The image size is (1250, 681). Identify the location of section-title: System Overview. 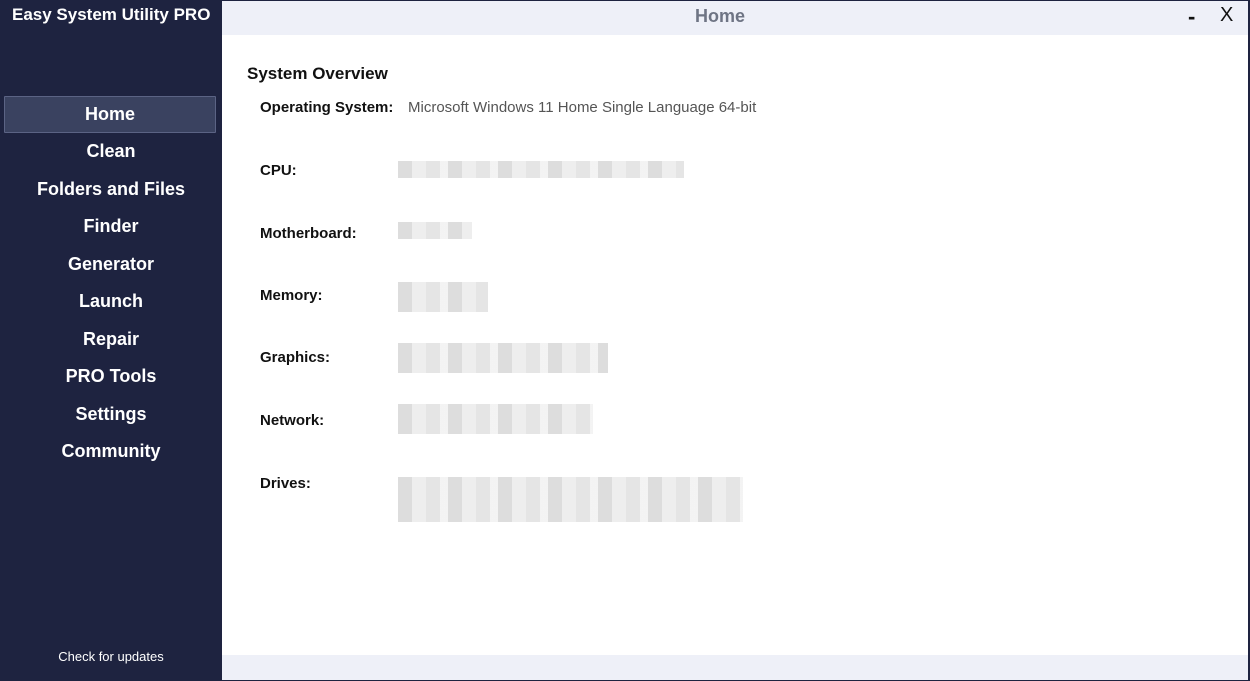
(317, 73).